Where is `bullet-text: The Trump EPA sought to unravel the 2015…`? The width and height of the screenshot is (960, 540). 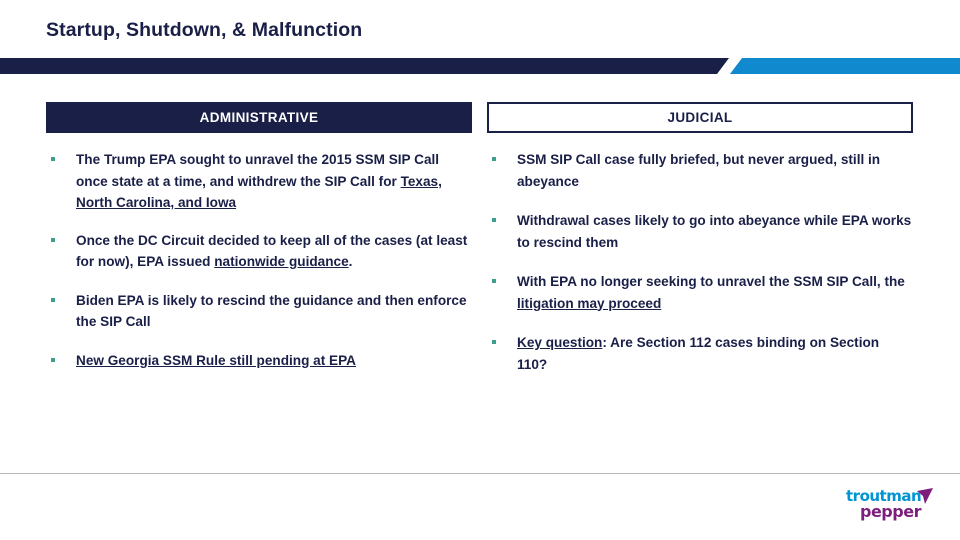 bullet-text: The Trump EPA sought to unravel the 2015… is located at coordinates (259, 181).